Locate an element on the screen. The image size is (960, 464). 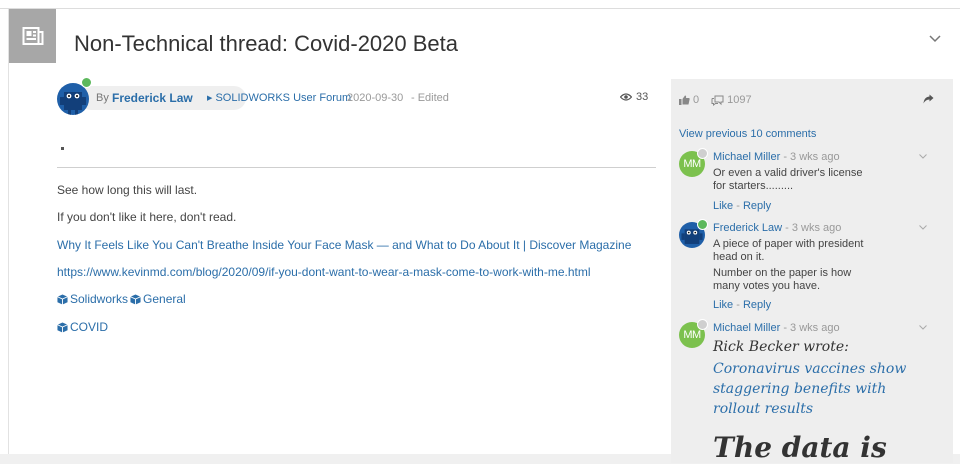
post-dot is located at coordinates (62, 148).